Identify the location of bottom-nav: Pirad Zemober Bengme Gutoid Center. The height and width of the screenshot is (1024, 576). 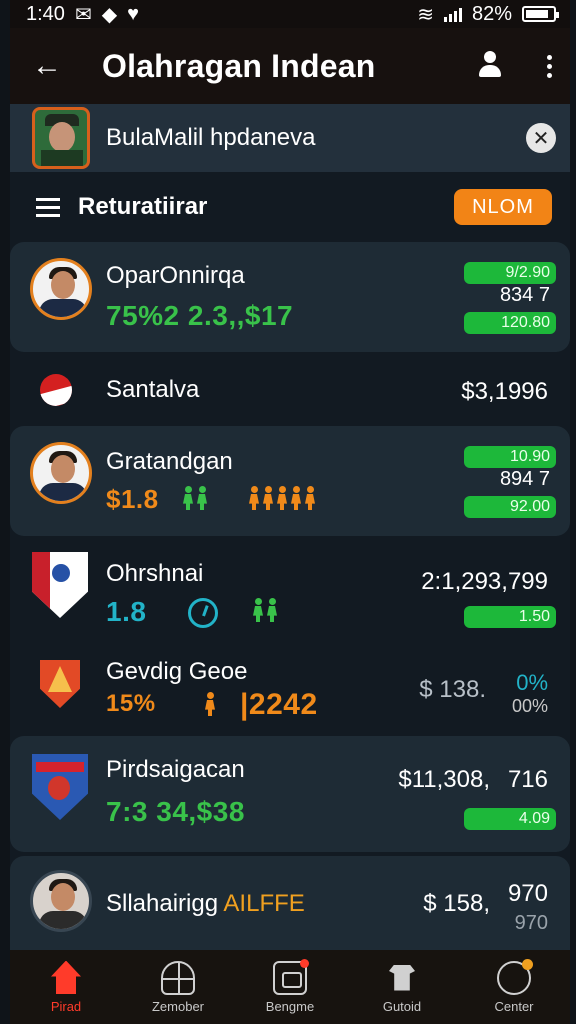
(290, 987).